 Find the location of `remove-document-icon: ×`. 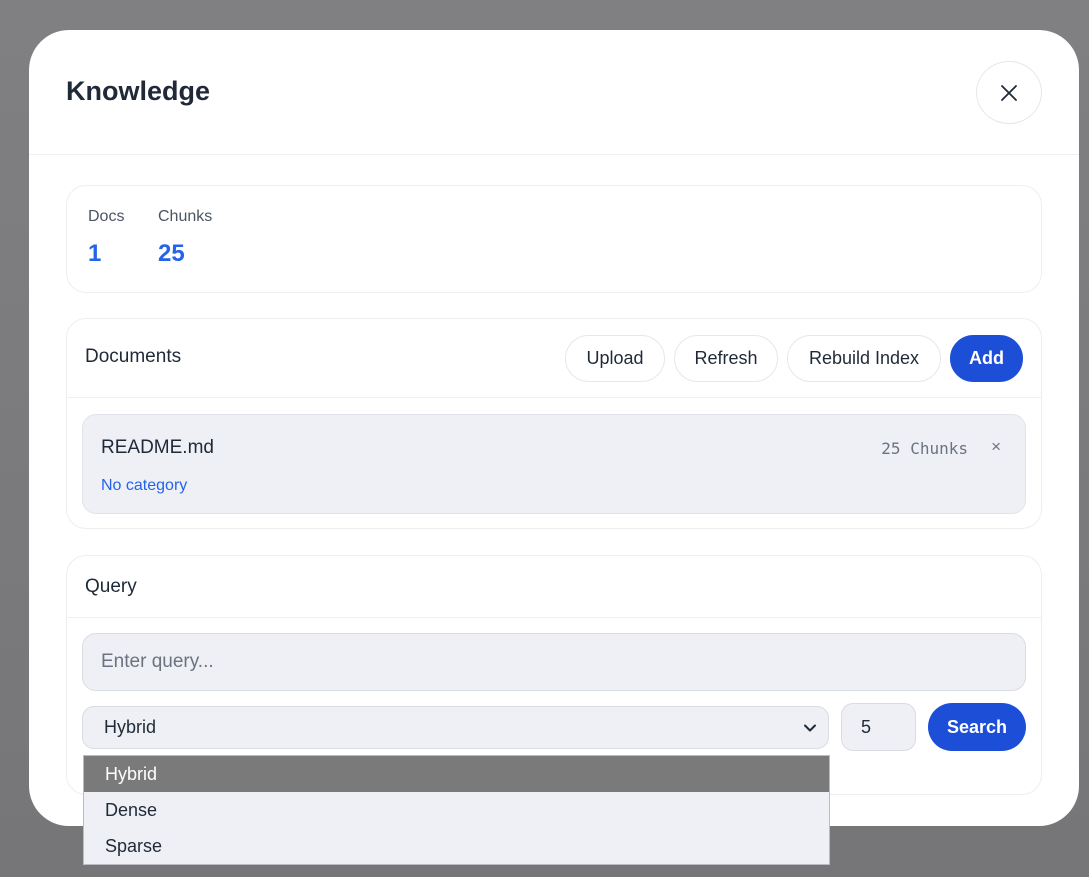

remove-document-icon: × is located at coordinates (996, 447).